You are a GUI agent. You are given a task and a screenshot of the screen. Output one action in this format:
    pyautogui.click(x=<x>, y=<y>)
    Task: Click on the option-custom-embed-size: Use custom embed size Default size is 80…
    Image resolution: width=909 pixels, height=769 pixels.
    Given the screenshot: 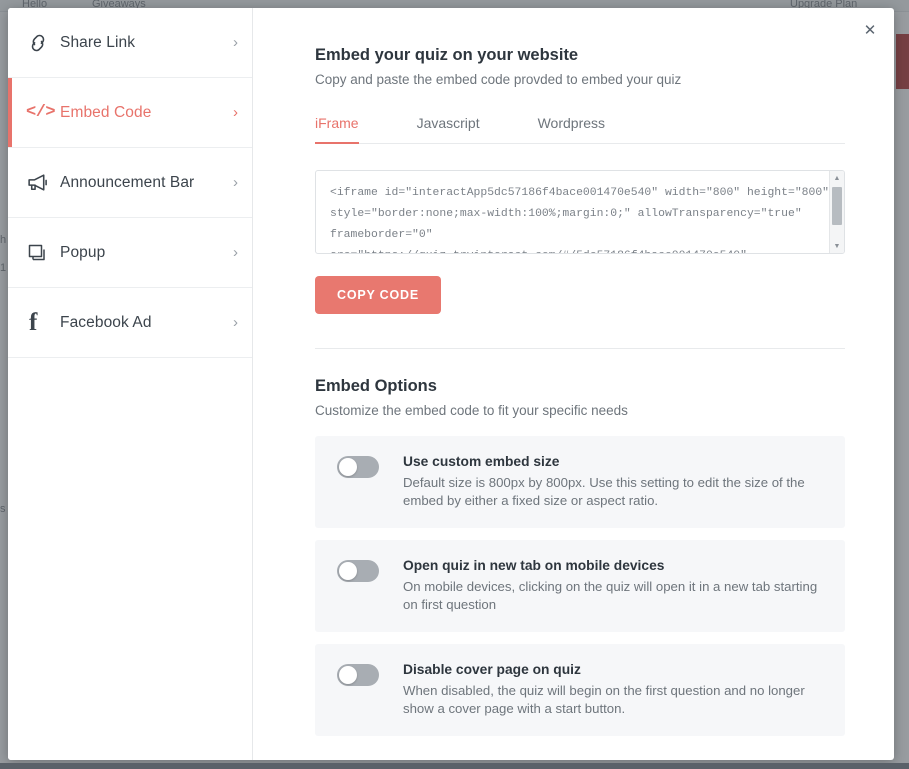 What is the action you would take?
    pyautogui.click(x=580, y=482)
    